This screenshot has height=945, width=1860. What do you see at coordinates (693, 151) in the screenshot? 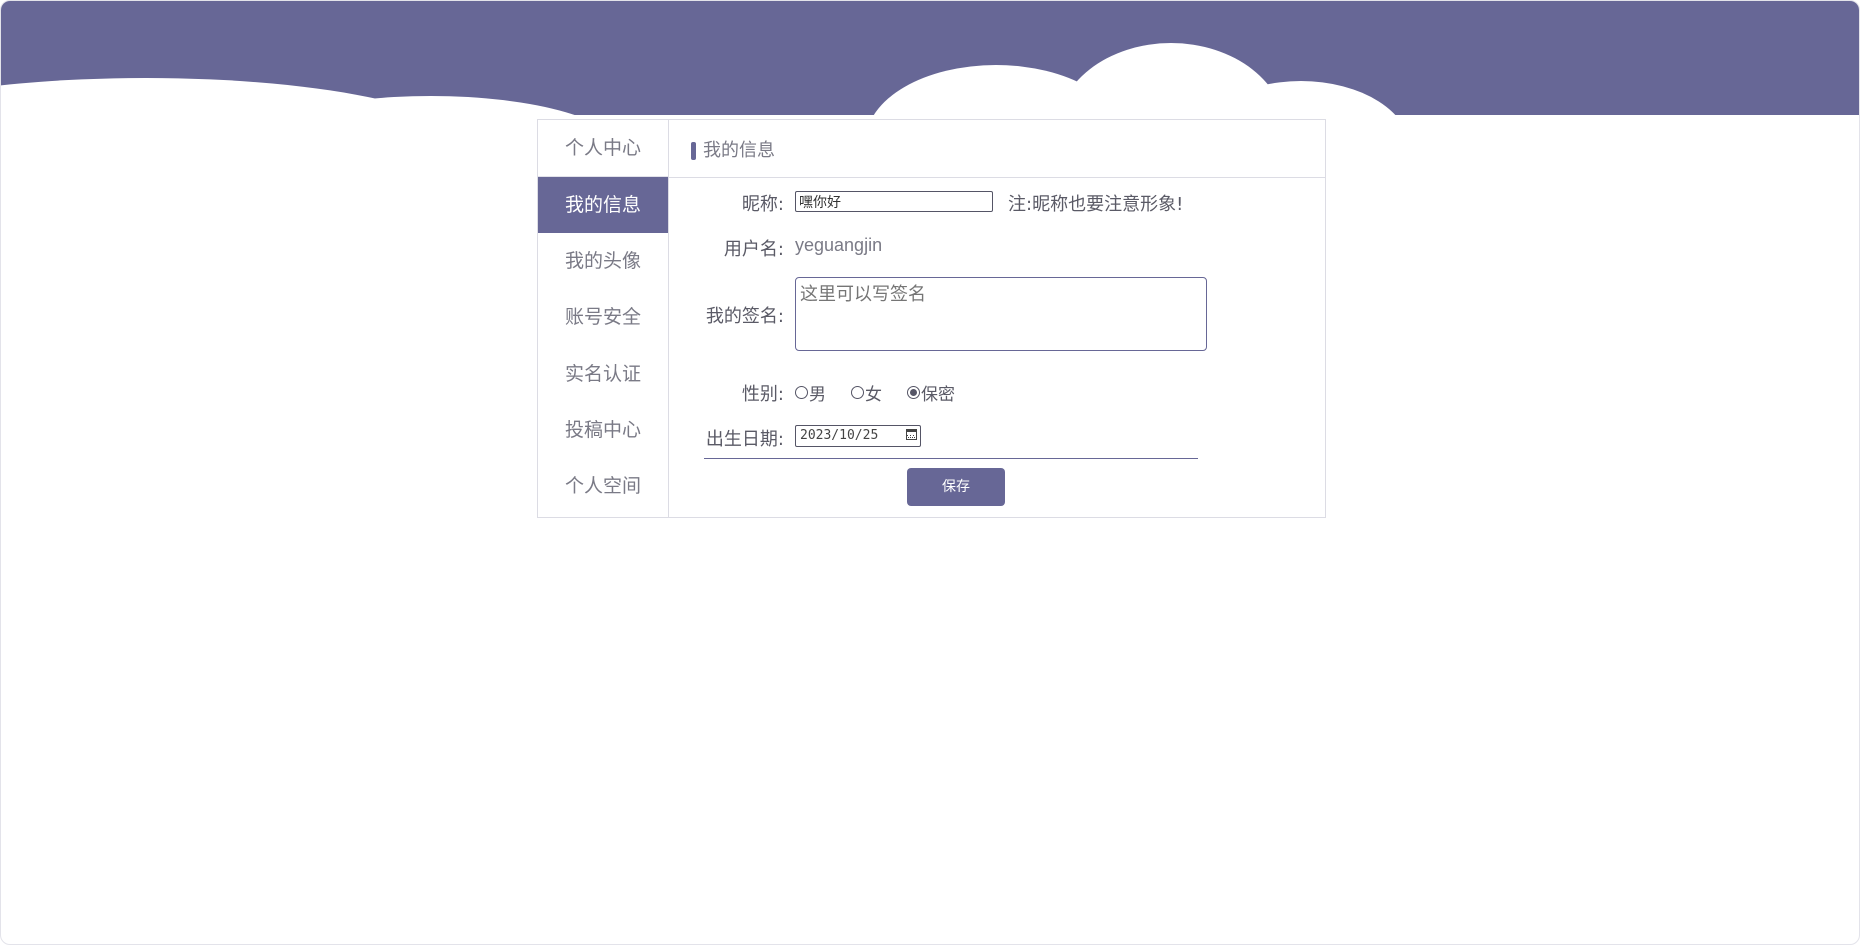
I see `title-accent-bar` at bounding box center [693, 151].